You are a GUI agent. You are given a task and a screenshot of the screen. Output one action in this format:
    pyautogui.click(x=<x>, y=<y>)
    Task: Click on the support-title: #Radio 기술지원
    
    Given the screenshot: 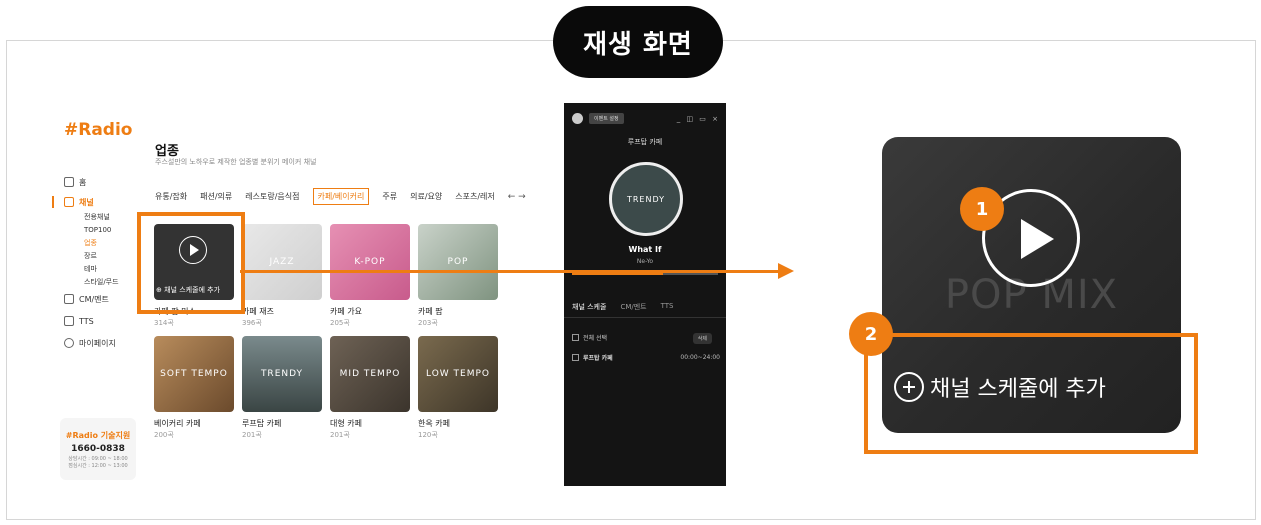 What is the action you would take?
    pyautogui.click(x=98, y=435)
    